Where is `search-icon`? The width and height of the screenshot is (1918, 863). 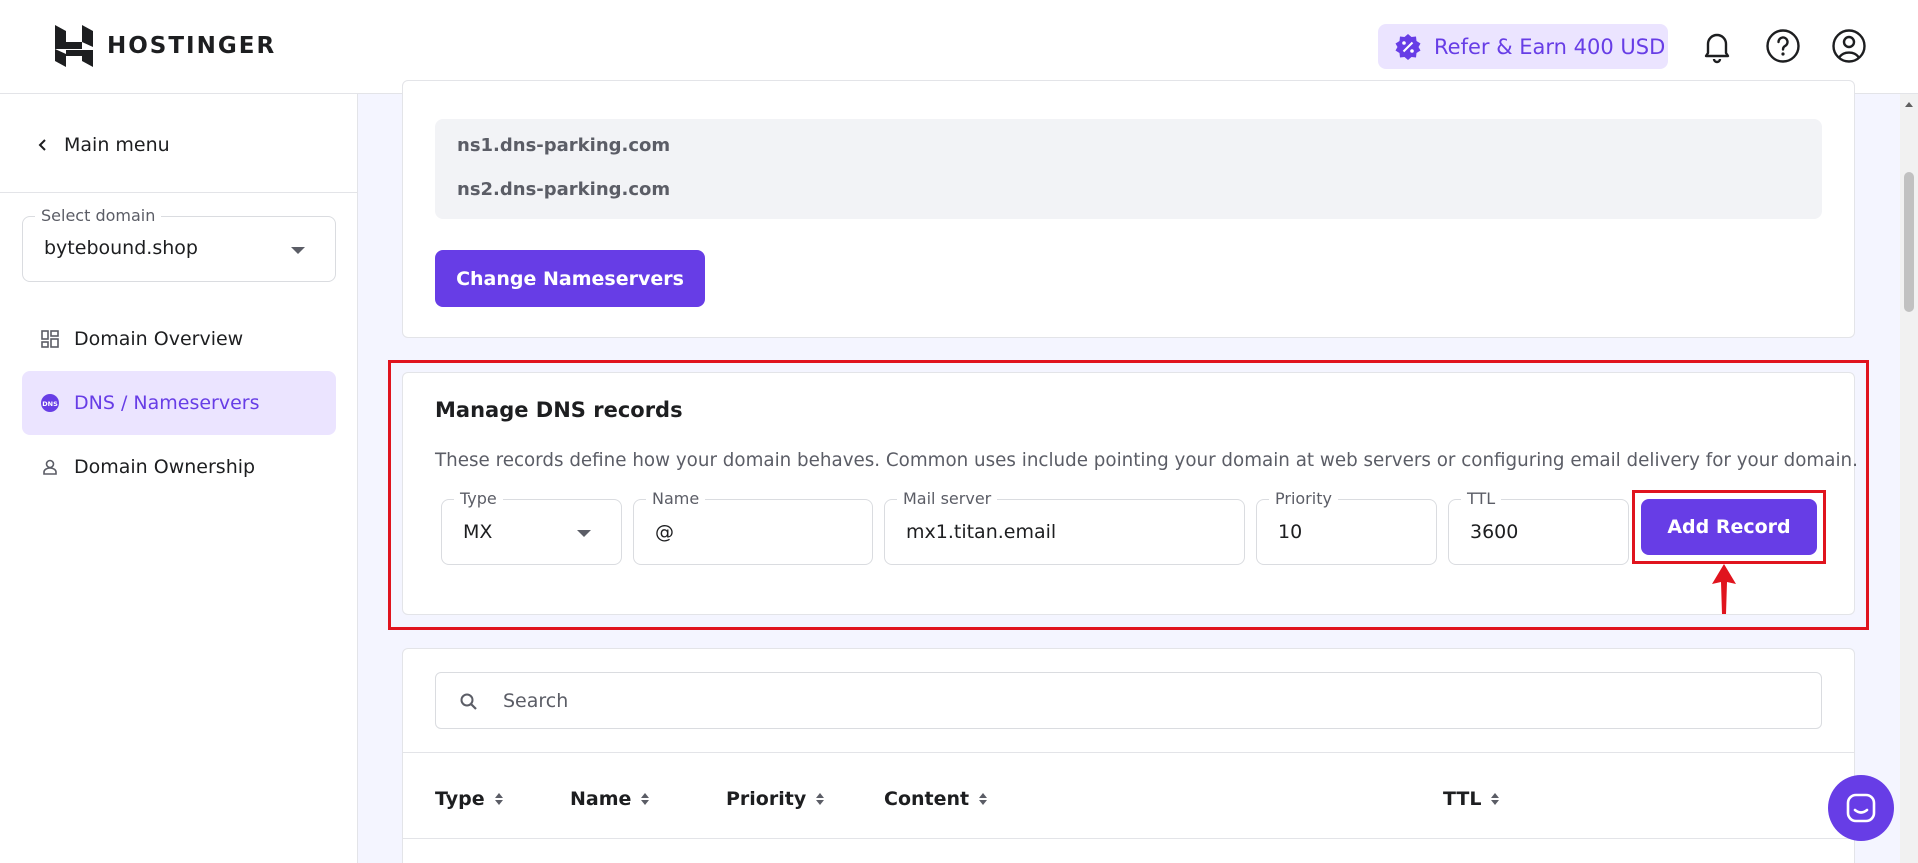 search-icon is located at coordinates (468, 701).